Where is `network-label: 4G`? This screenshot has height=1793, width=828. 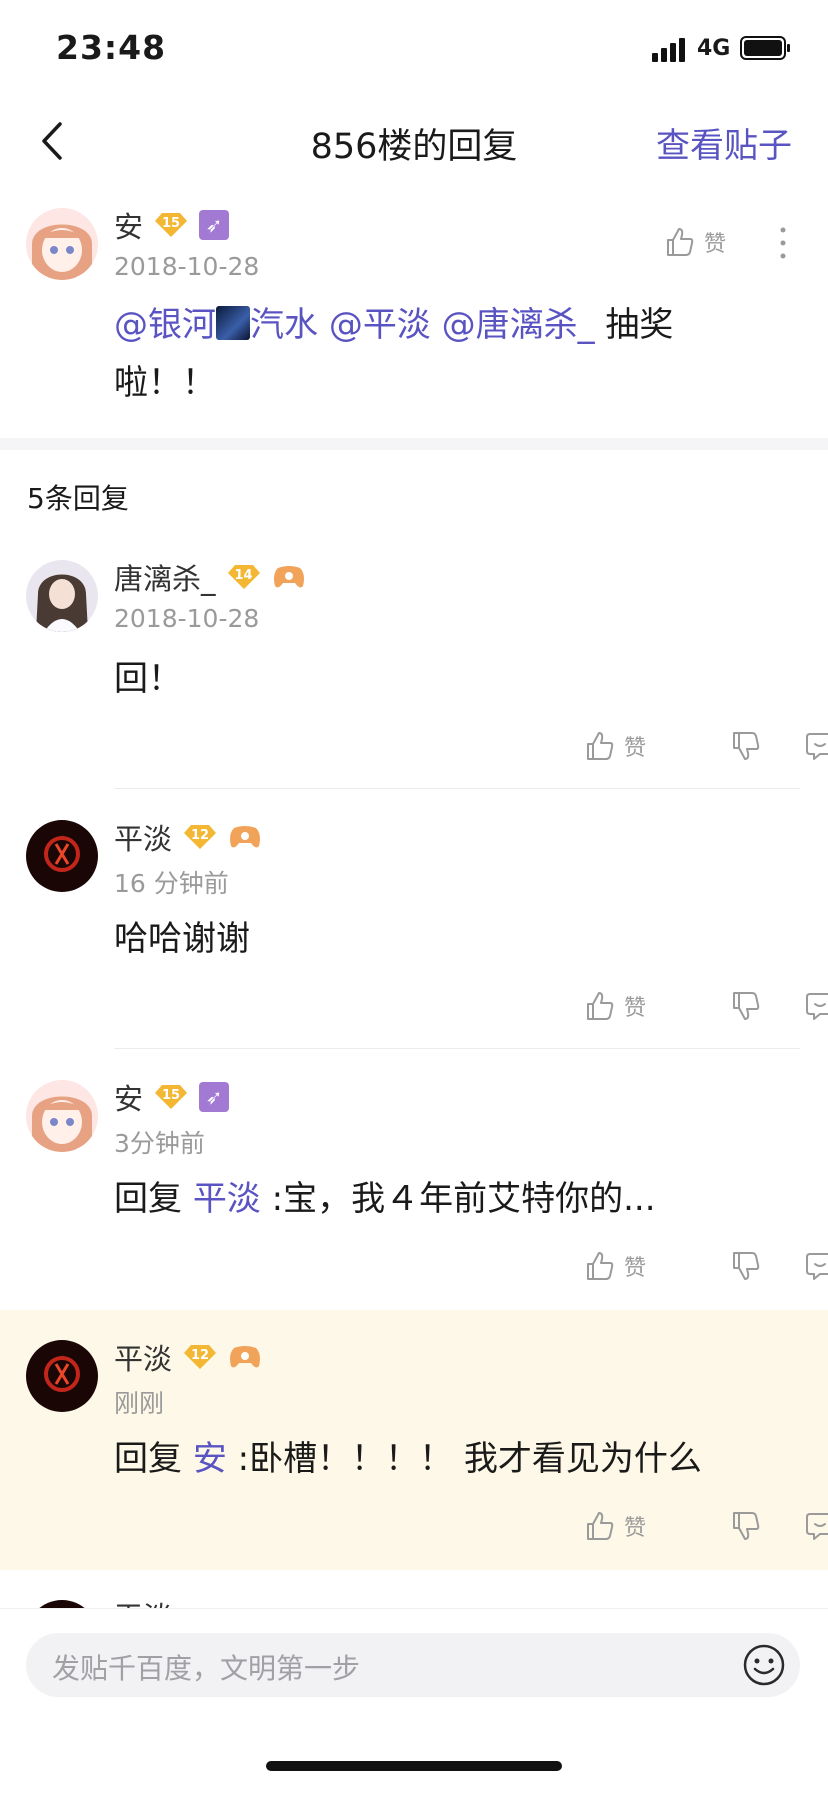 network-label: 4G is located at coordinates (714, 48).